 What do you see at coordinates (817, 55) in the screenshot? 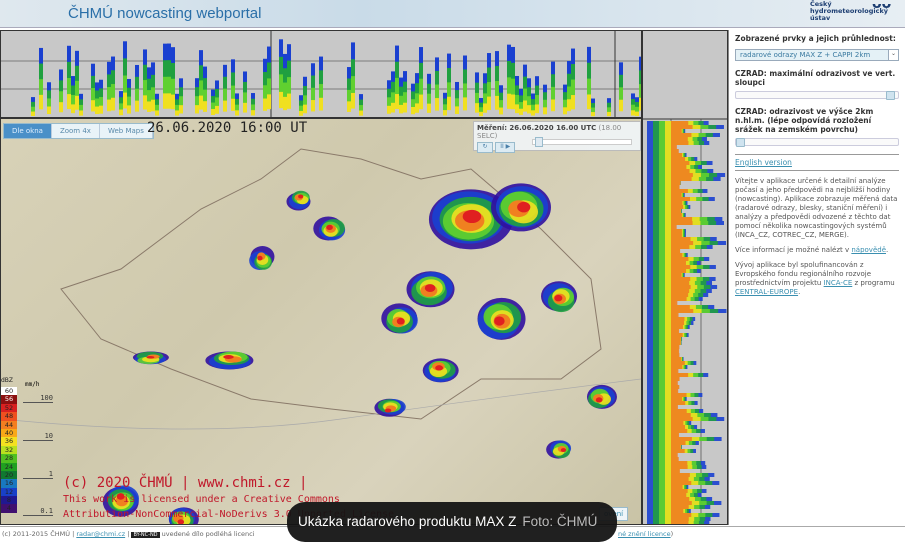
I see `layer-select: radarové odrazy MAX Z + CAPPI 2km ⌄` at bounding box center [817, 55].